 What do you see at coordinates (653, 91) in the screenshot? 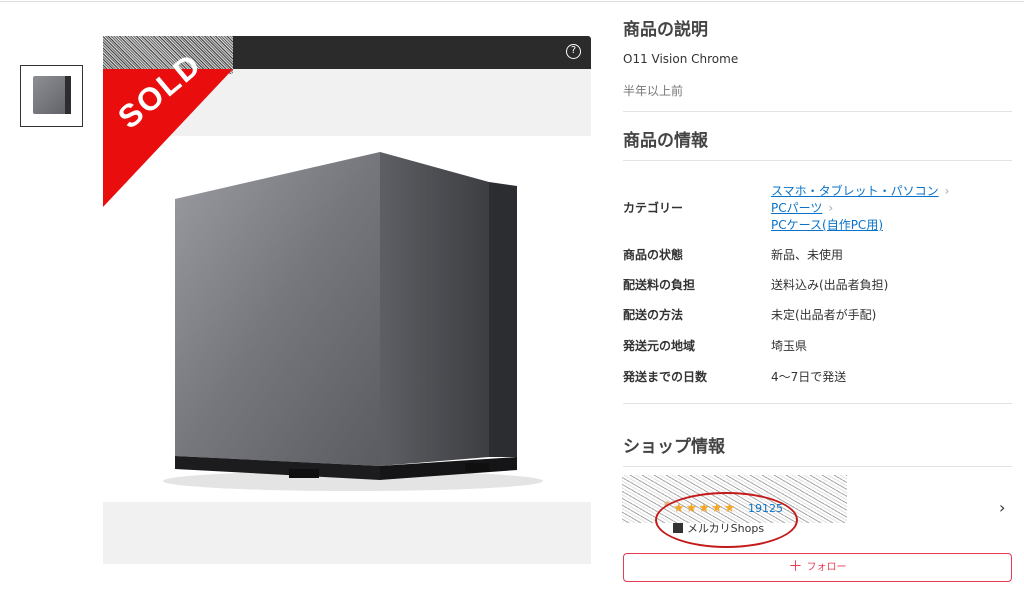
I see `posted-time: 半年以上前` at bounding box center [653, 91].